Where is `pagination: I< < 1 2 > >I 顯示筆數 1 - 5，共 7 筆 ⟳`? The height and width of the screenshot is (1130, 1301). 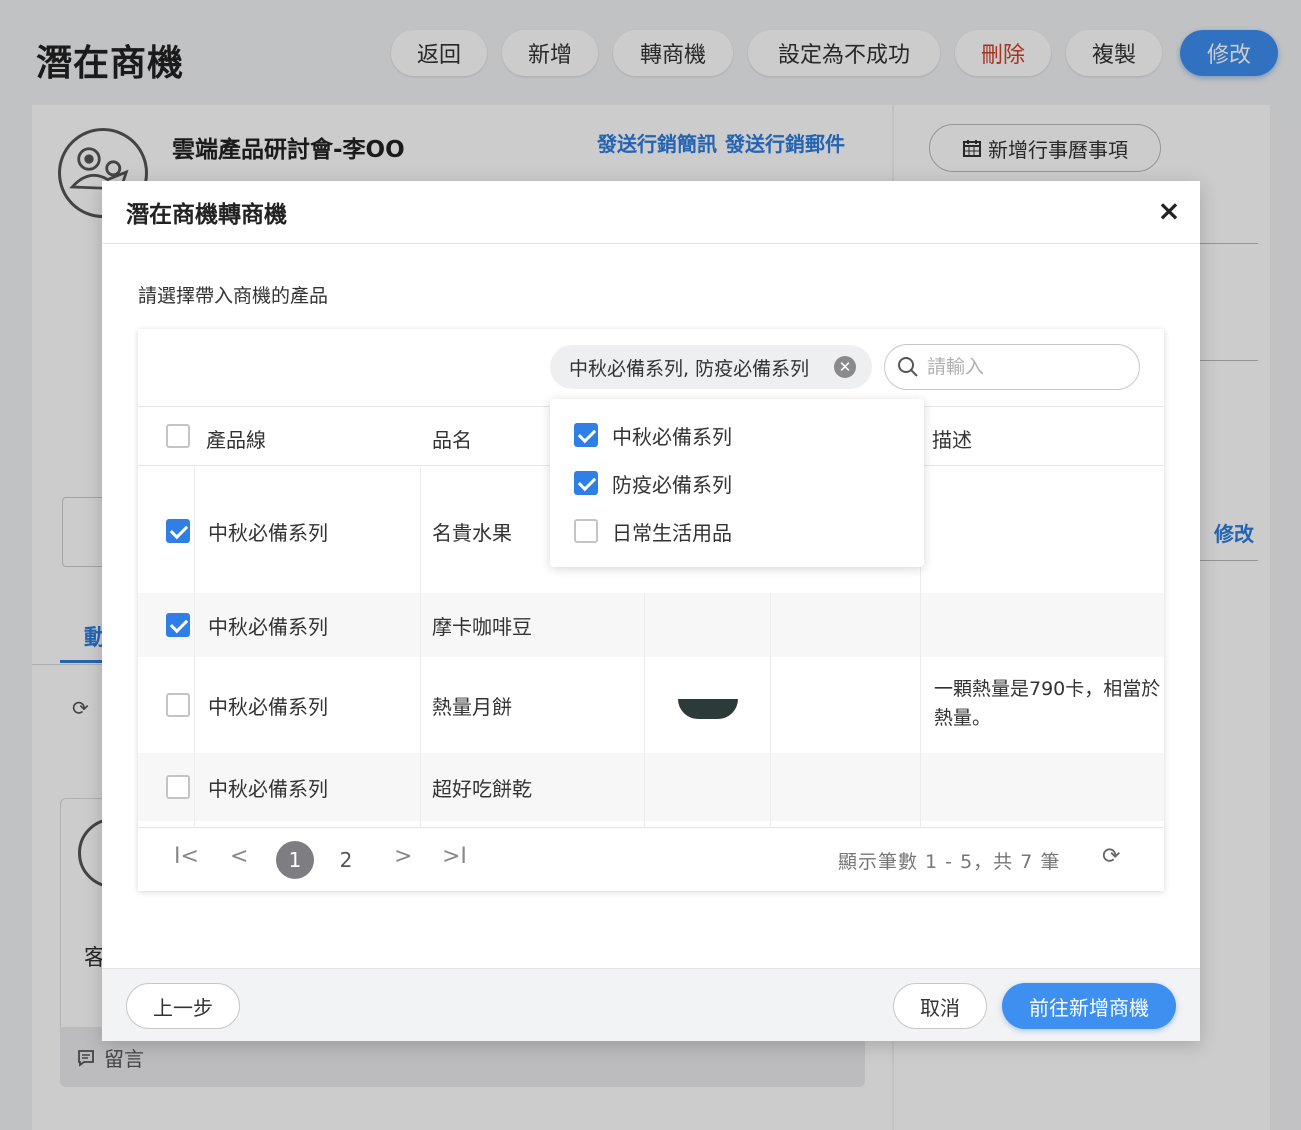 pagination: I< < 1 2 > >I 顯示筆數 1 - 5，共 7 筆 ⟳ is located at coordinates (651, 859).